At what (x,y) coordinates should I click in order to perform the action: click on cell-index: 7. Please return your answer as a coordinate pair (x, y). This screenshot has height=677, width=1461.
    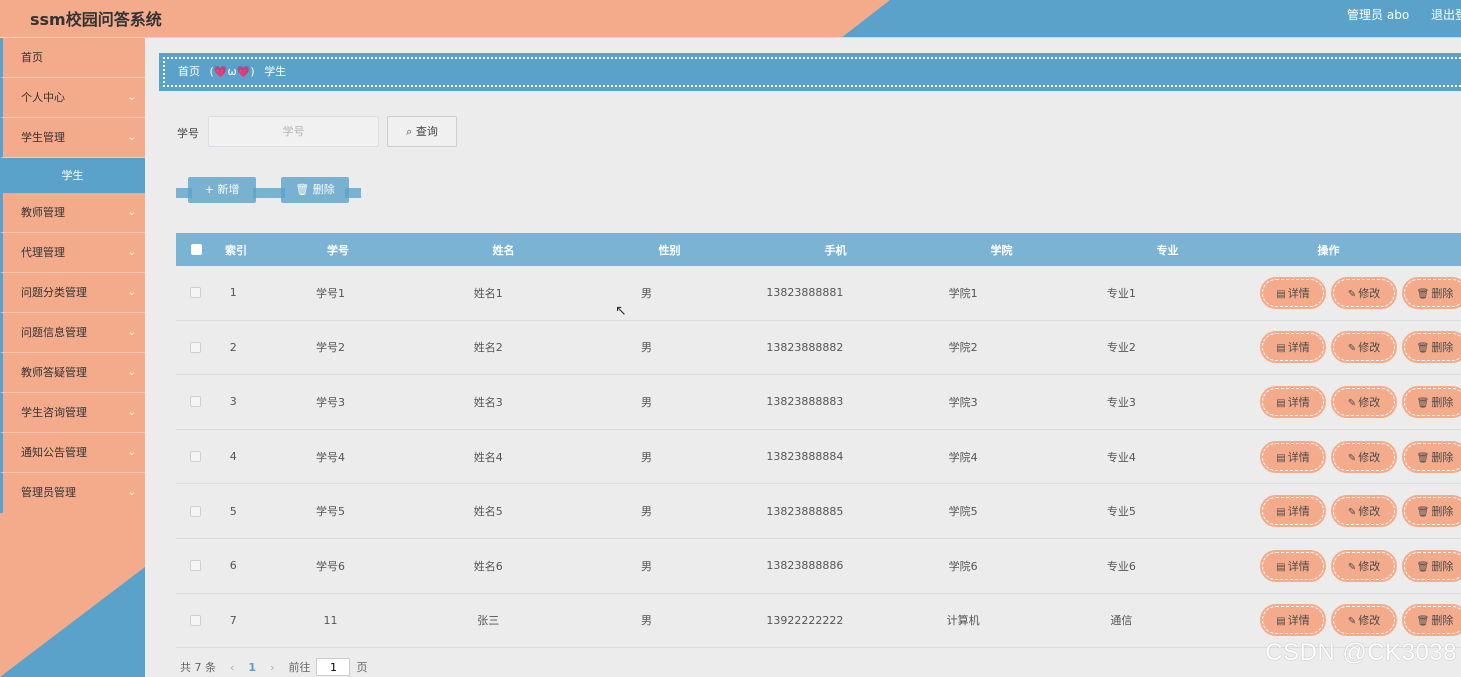
    Looking at the image, I should click on (233, 620).